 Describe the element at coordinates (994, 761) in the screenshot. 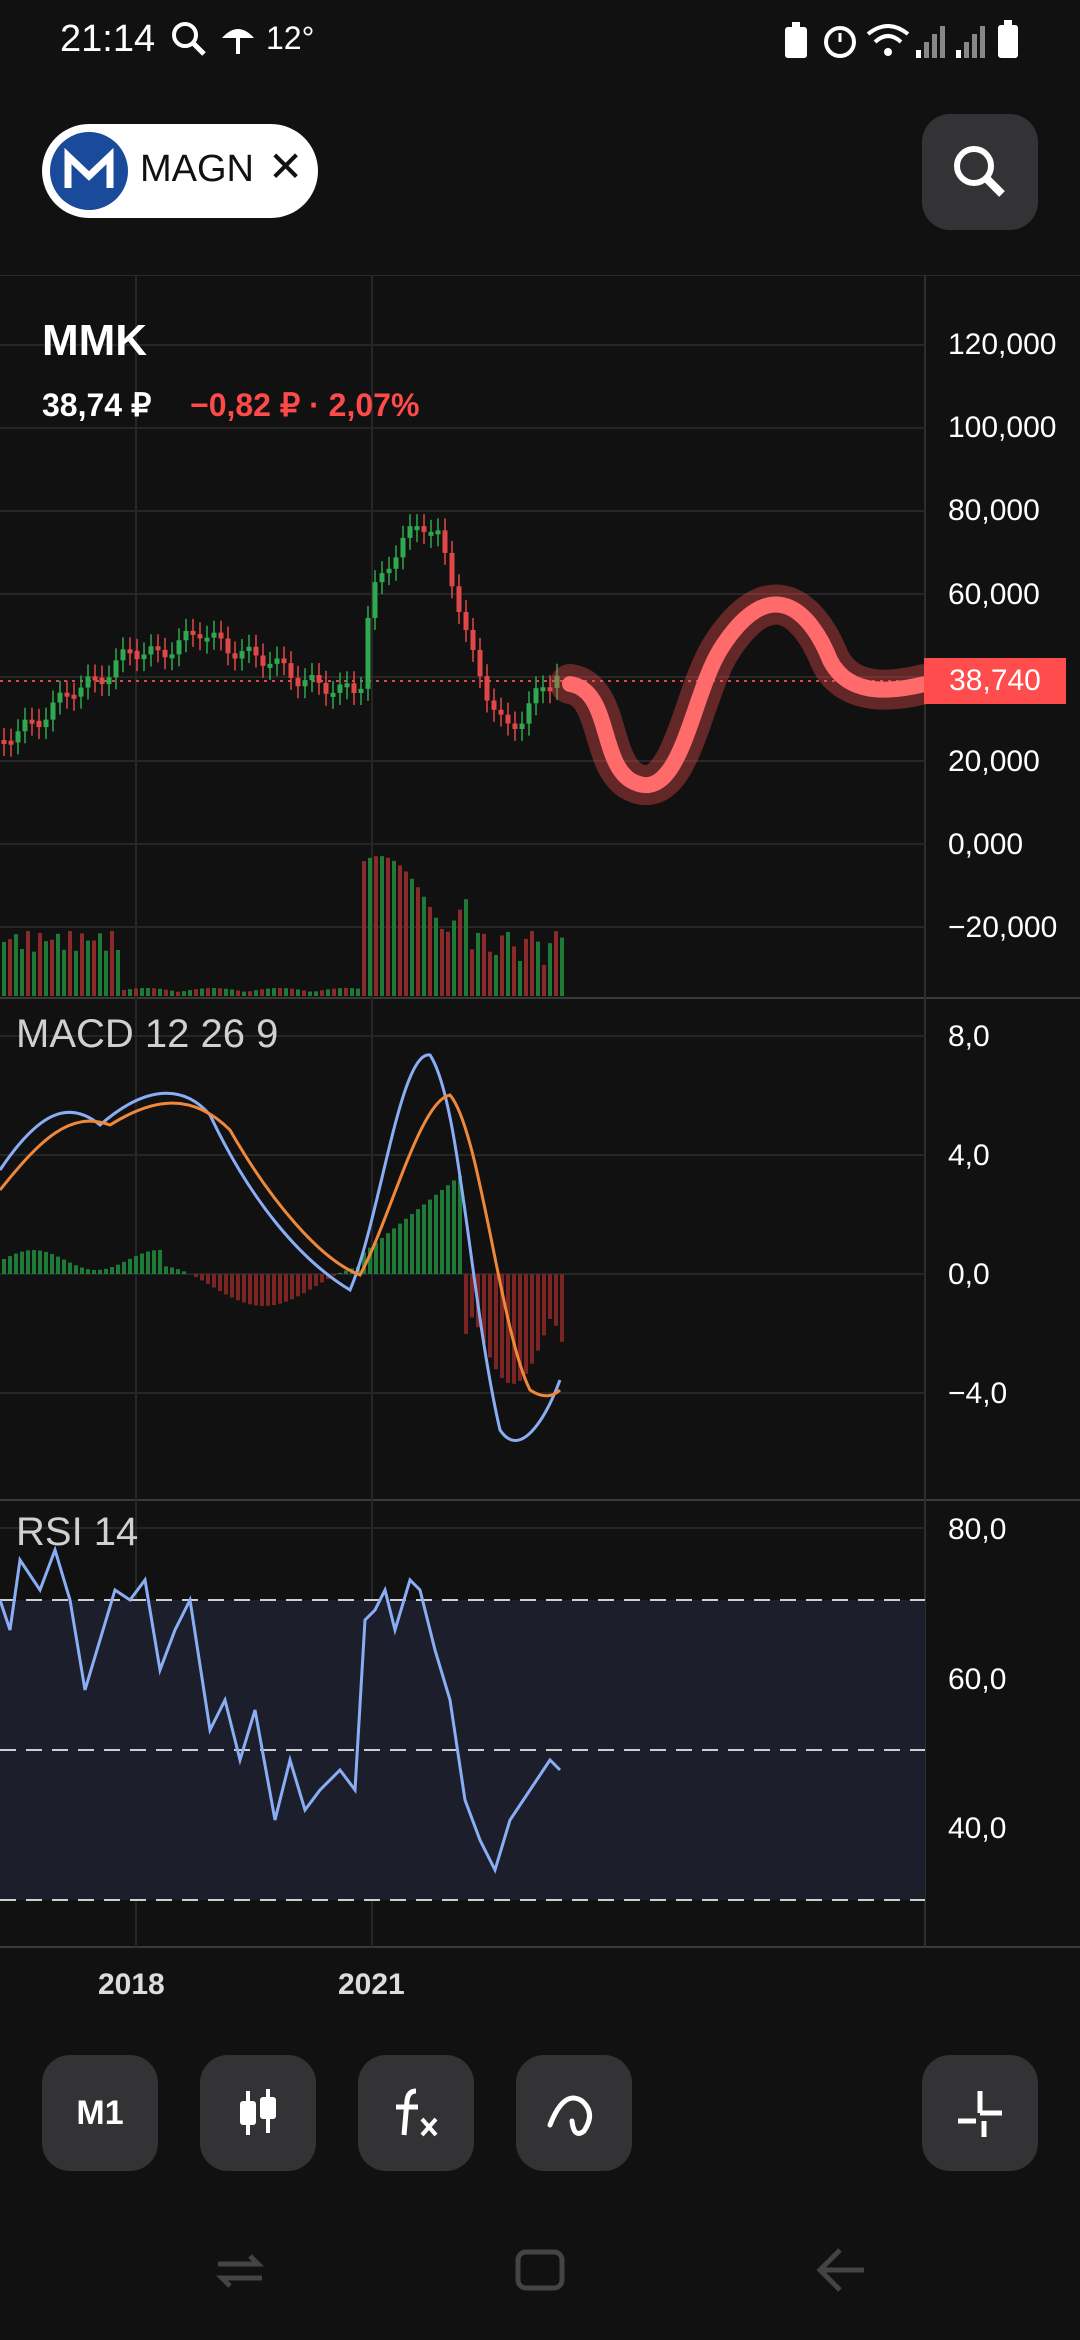

I see `price-axis-label: 20,000` at that location.